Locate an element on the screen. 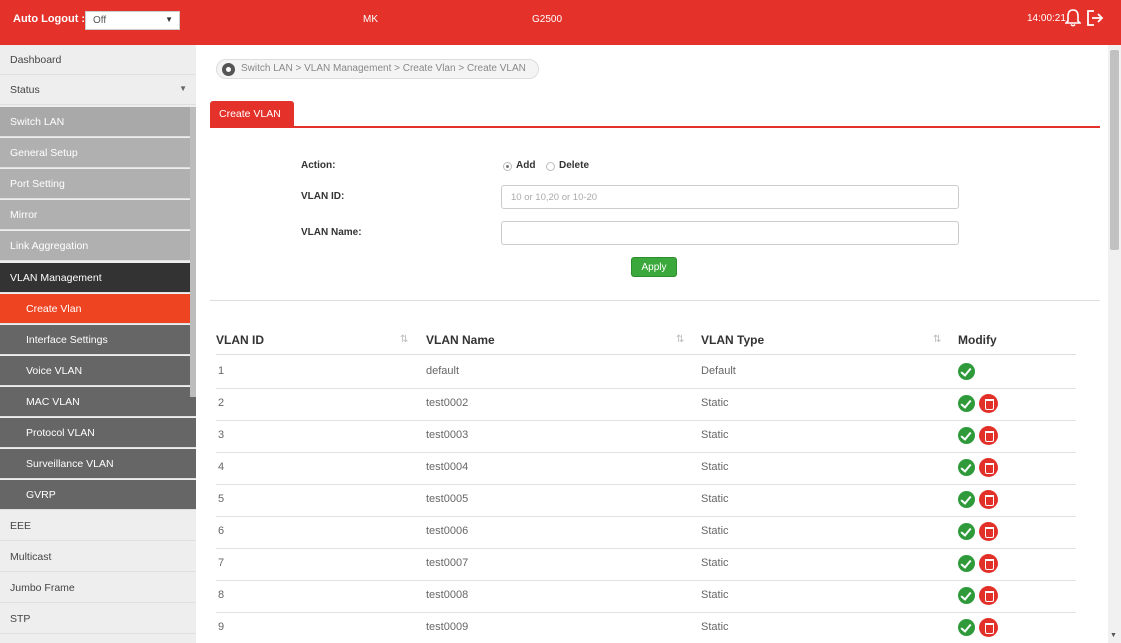  auto-logout-select: Off ▼ is located at coordinates (132, 20).